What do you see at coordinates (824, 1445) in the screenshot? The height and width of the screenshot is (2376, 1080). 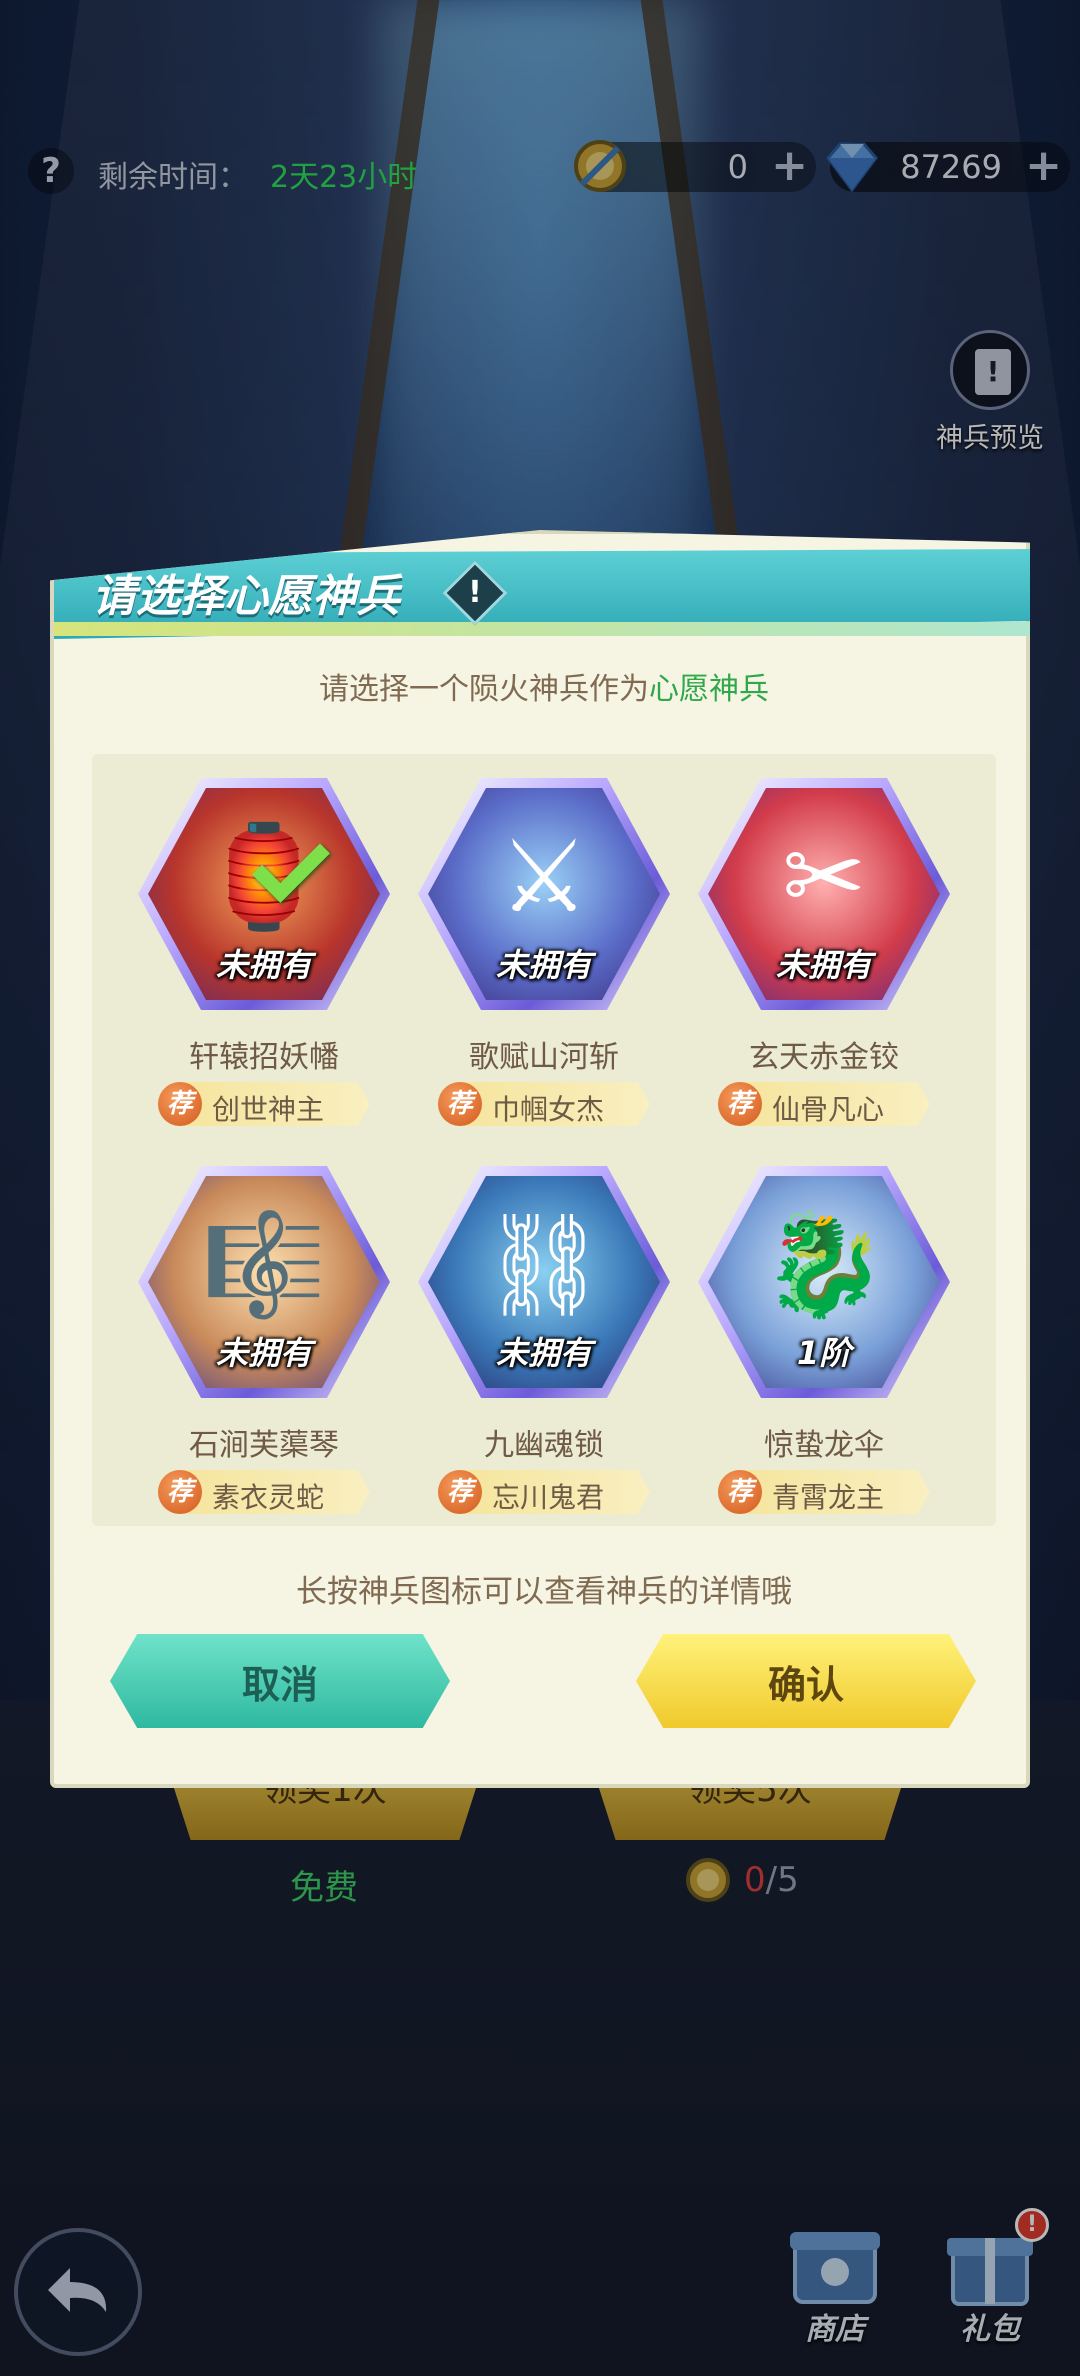 I see `weapon-name: 惊蛰龙伞` at bounding box center [824, 1445].